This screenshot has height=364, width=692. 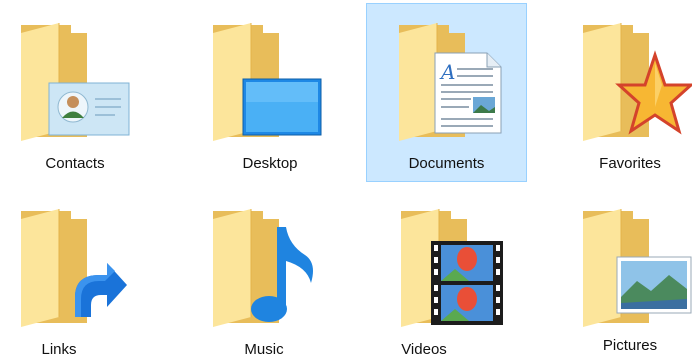 What do you see at coordinates (424, 349) in the screenshot?
I see `folder-label: Videos` at bounding box center [424, 349].